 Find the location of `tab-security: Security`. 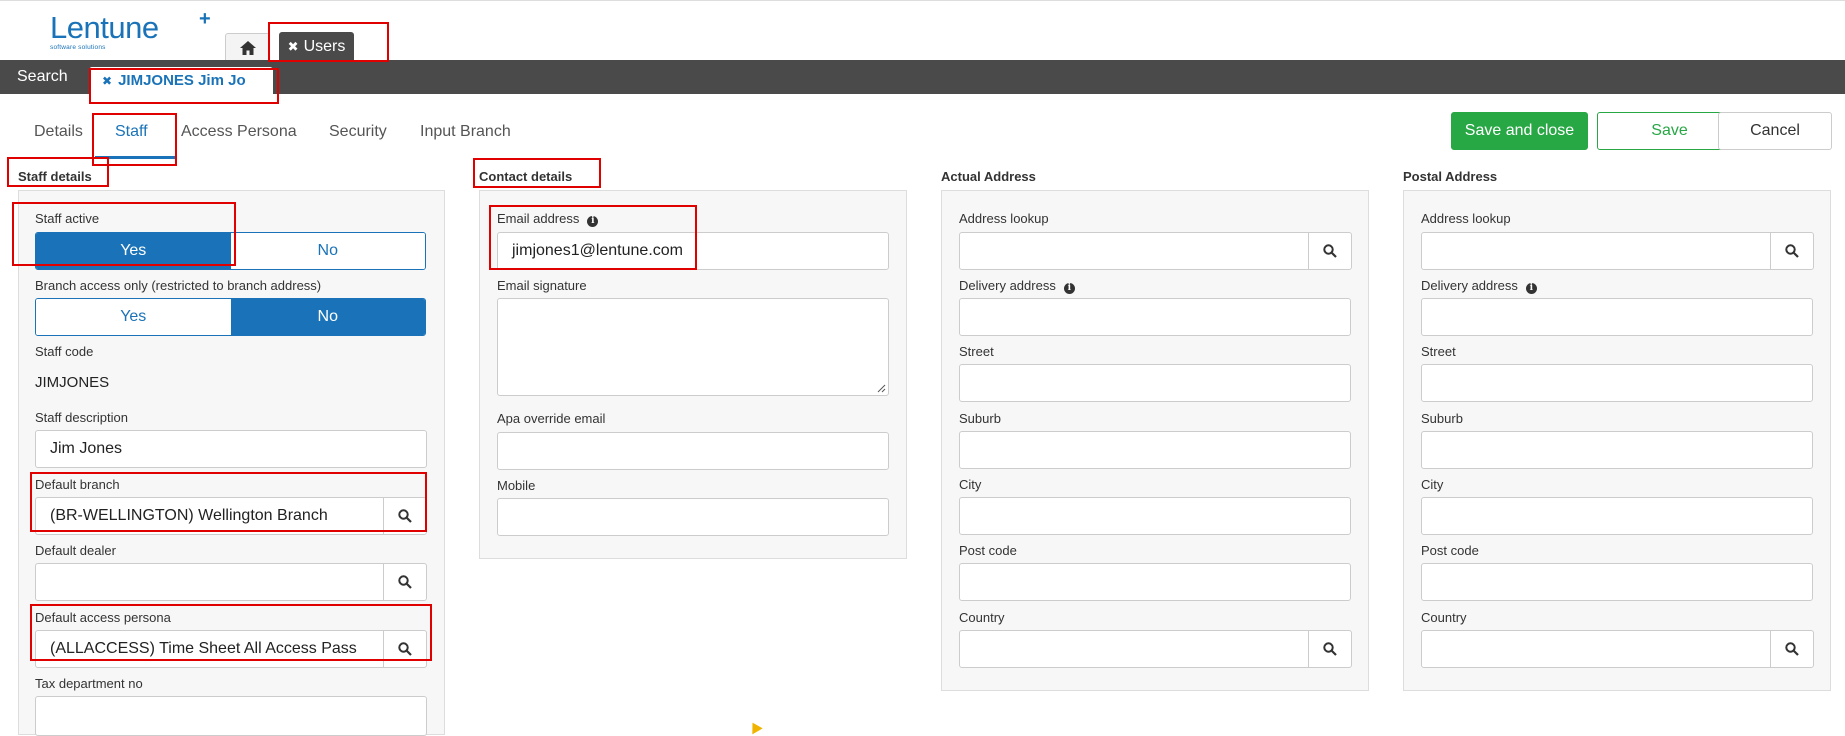

tab-security: Security is located at coordinates (358, 132).